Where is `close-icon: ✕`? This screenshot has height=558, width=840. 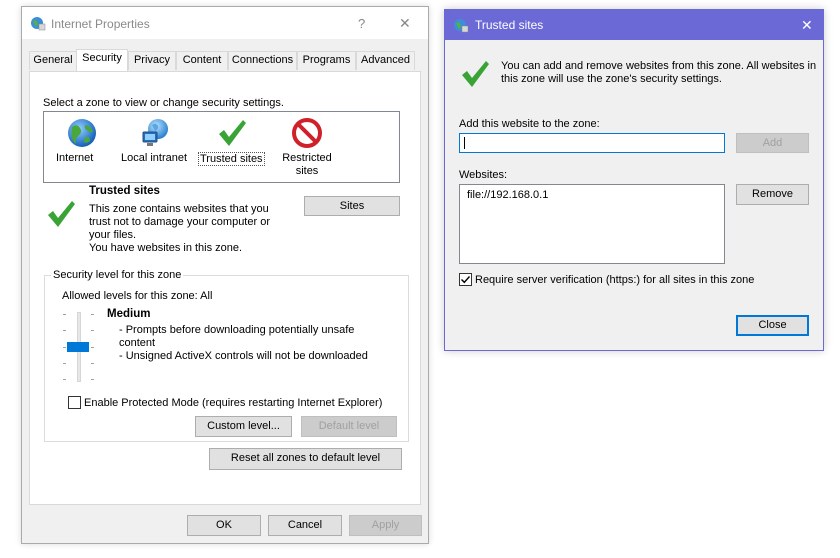
close-icon: ✕ is located at coordinates (405, 23).